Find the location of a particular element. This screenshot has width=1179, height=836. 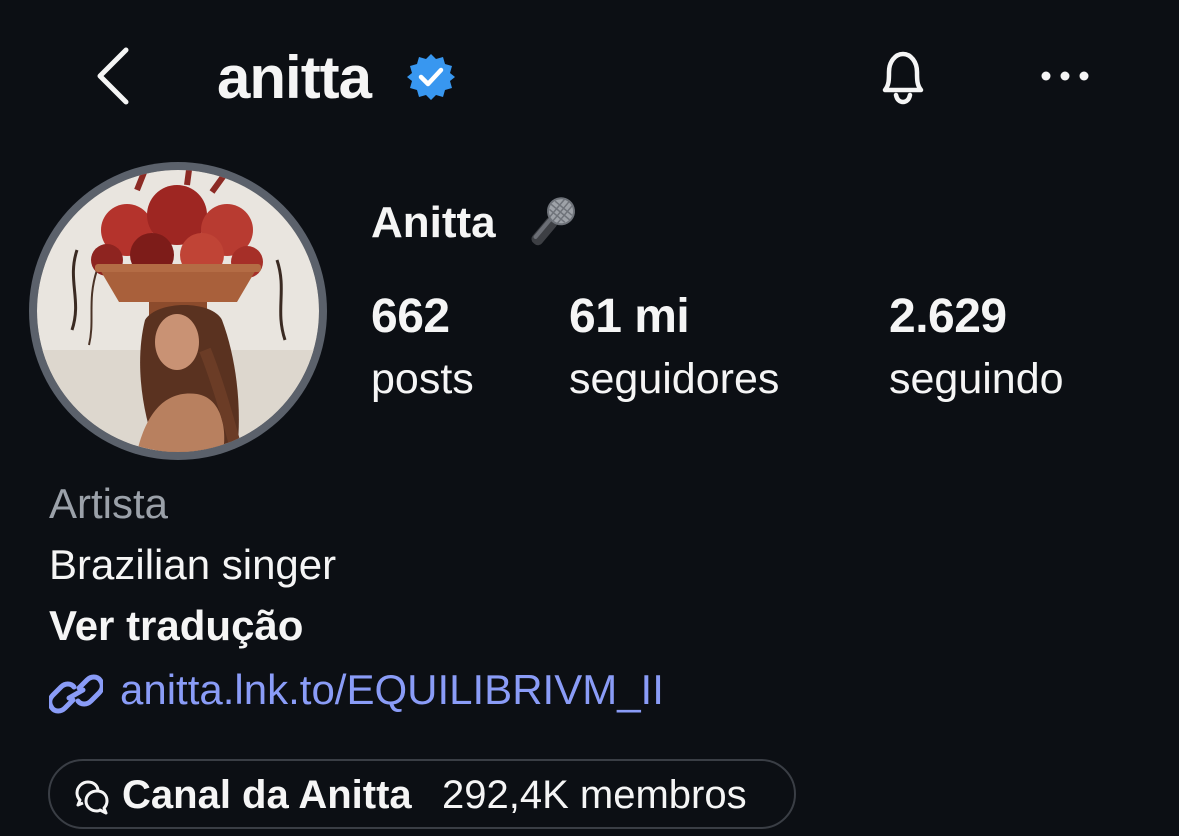

profile-username: anitta is located at coordinates (294, 77).